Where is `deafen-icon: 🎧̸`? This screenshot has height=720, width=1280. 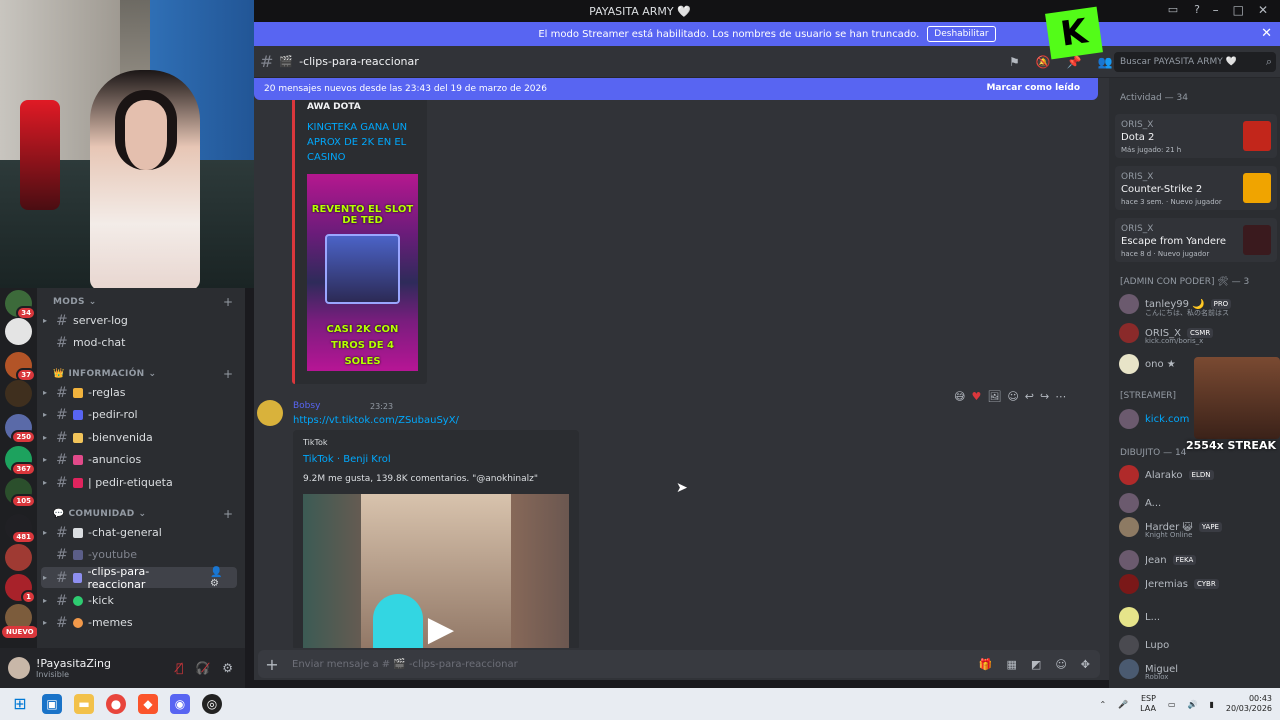 deafen-icon: 🎧̸ is located at coordinates (202, 668).